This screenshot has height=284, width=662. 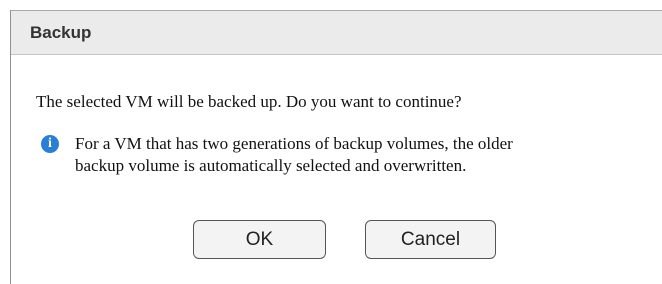 I want to click on dialog-title: Backup, so click(x=61, y=32).